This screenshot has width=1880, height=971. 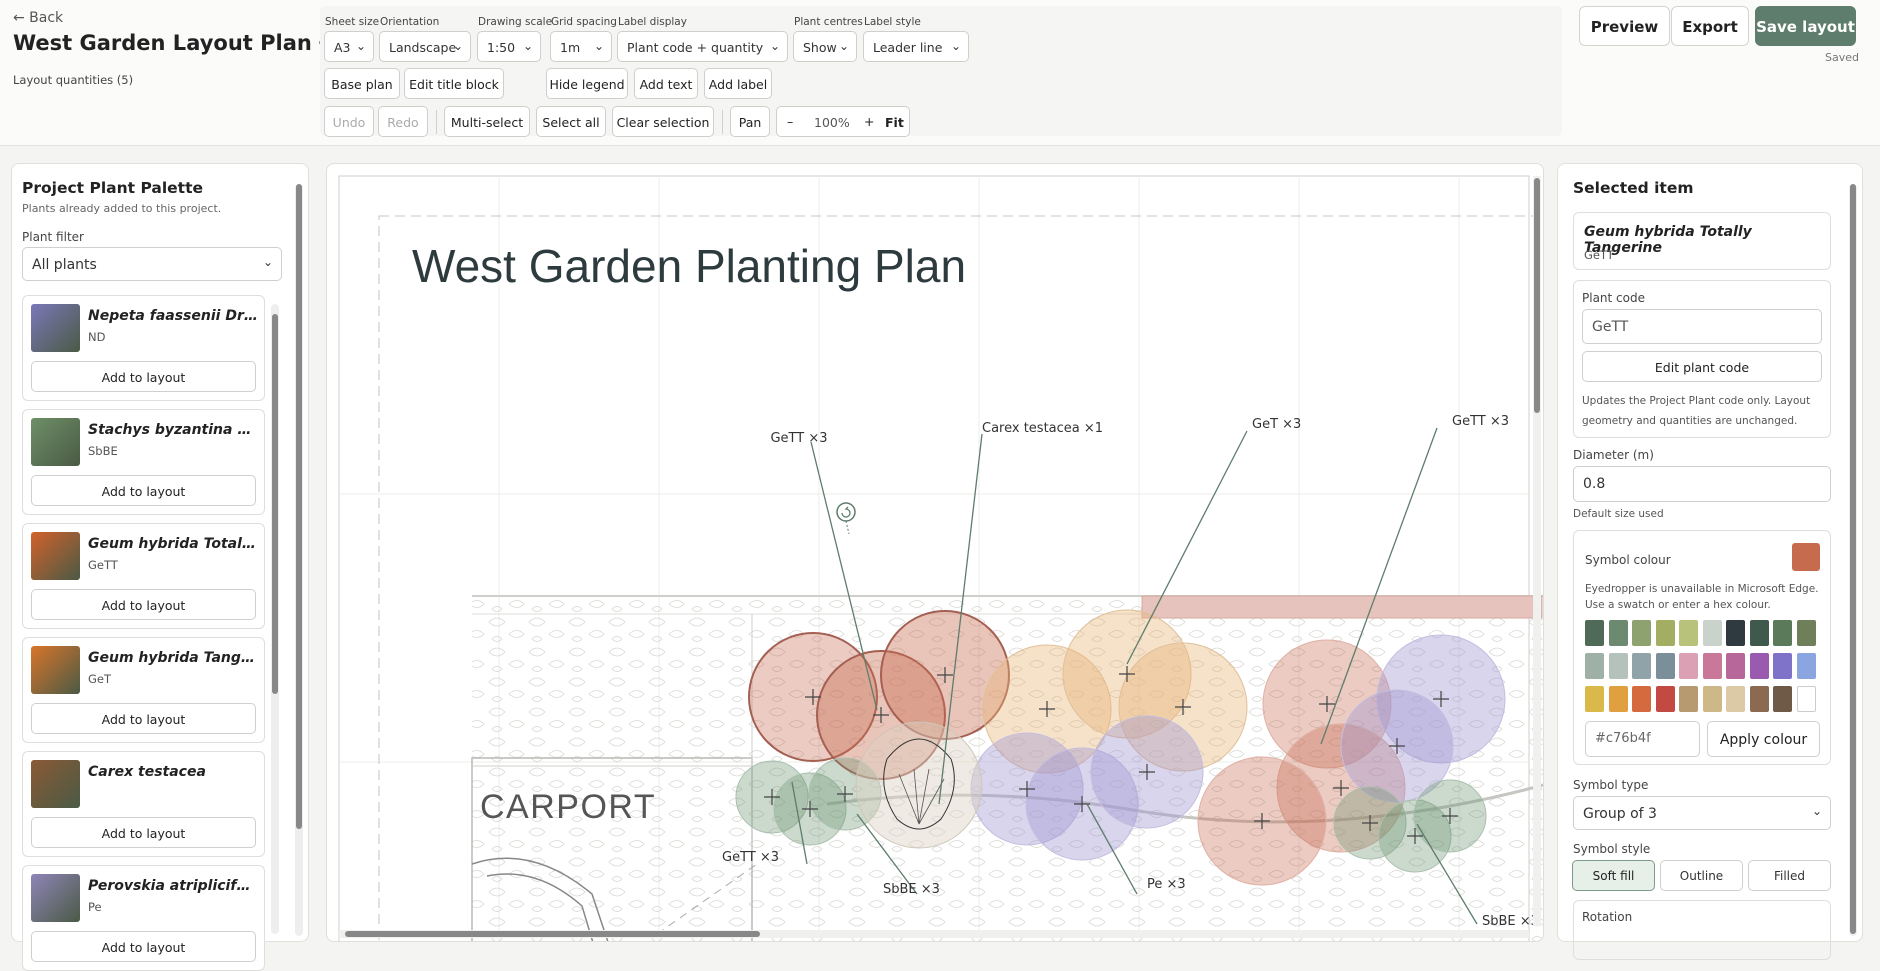 I want to click on label-pe: Pe ×3, so click(x=1166, y=884).